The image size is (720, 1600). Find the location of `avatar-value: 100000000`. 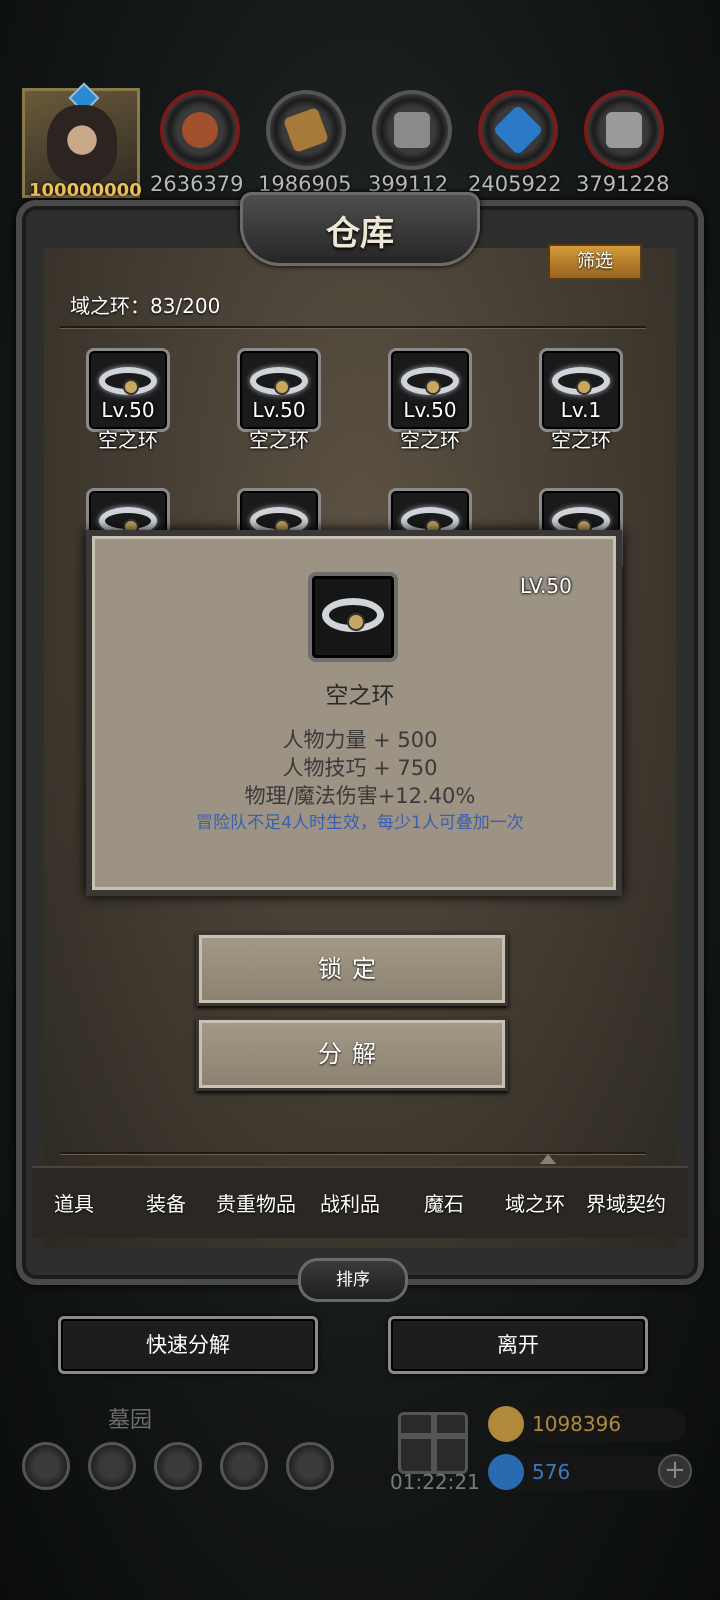

avatar-value: 100000000 is located at coordinates (85, 190).